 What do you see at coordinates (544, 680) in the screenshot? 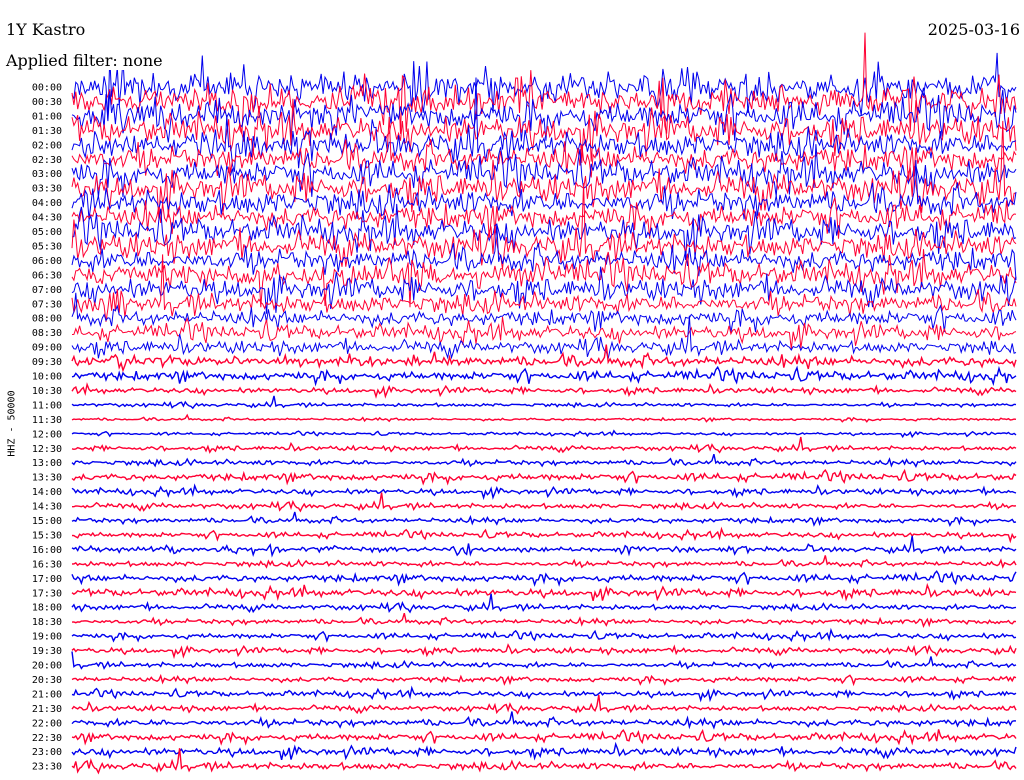
I see `trace-2030` at bounding box center [544, 680].